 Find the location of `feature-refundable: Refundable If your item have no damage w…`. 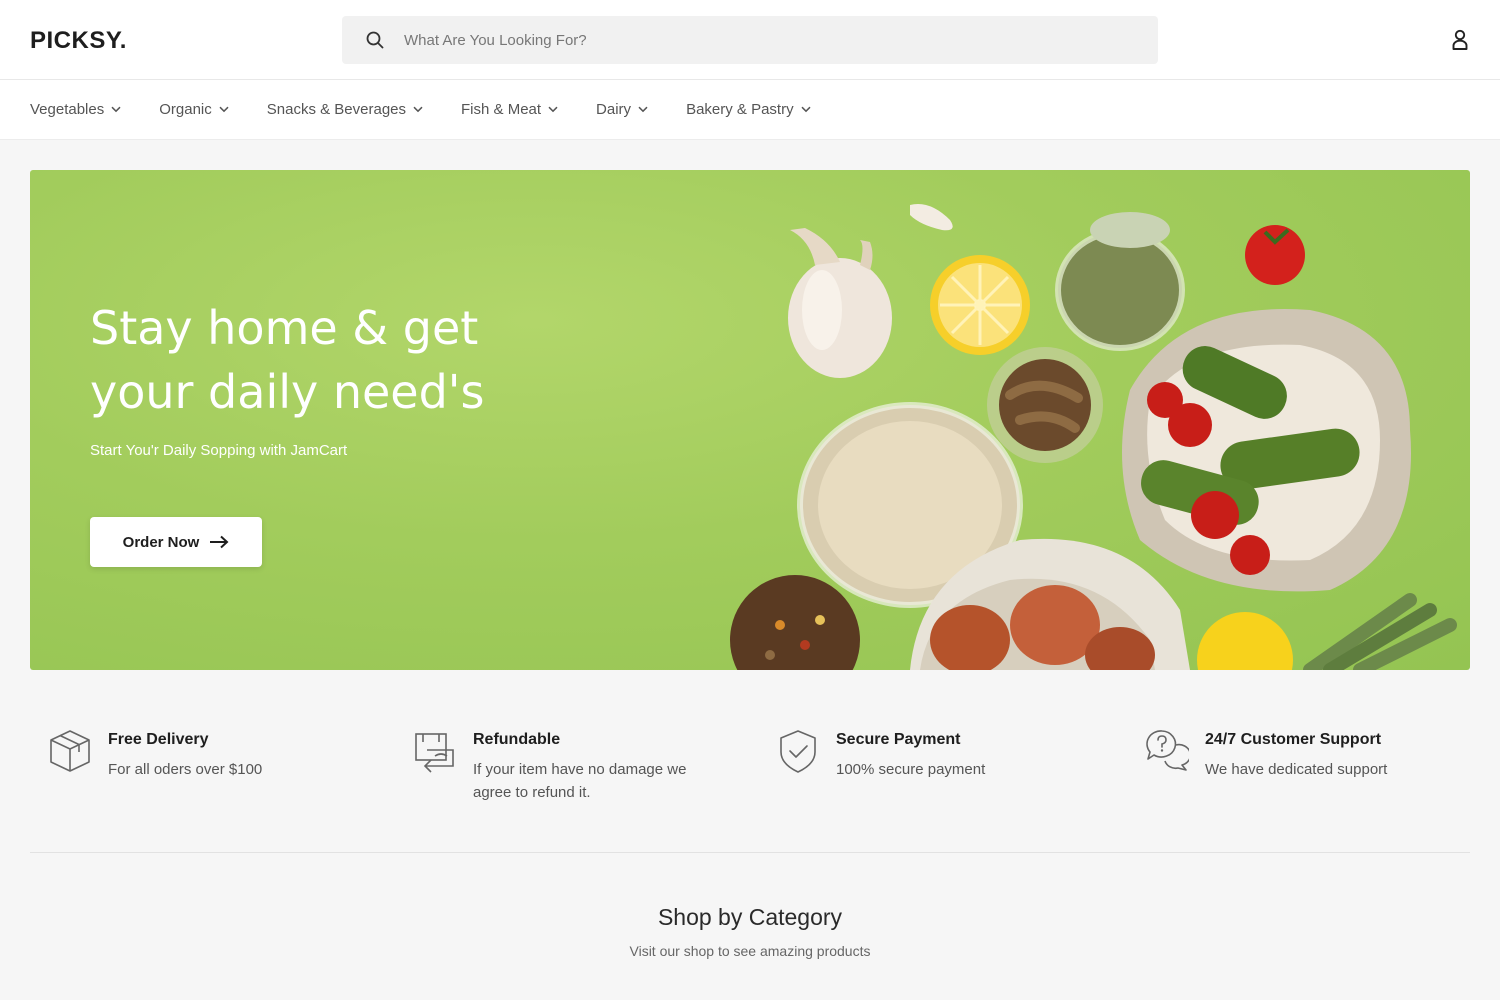

feature-refundable: Refundable If your item have no damage w… is located at coordinates (568, 766).